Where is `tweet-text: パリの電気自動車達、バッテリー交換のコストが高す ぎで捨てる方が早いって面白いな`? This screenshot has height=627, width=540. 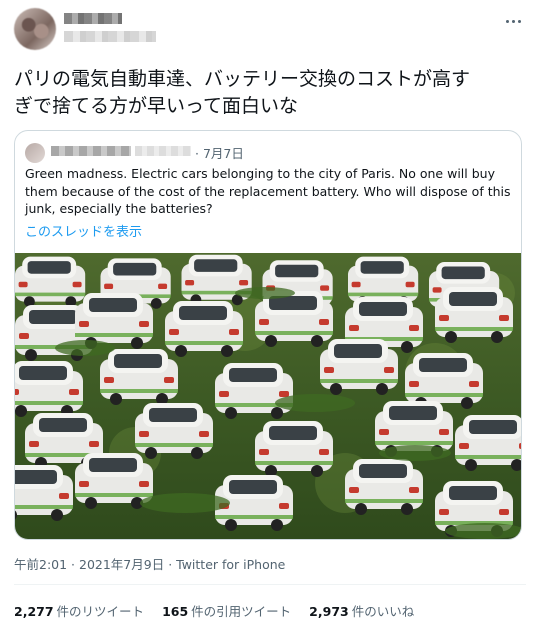
tweet-text: パリの電気自動車達、バッテリー交換のコストが高す ぎで捨てる方が早いって面白いな is located at coordinates (242, 92).